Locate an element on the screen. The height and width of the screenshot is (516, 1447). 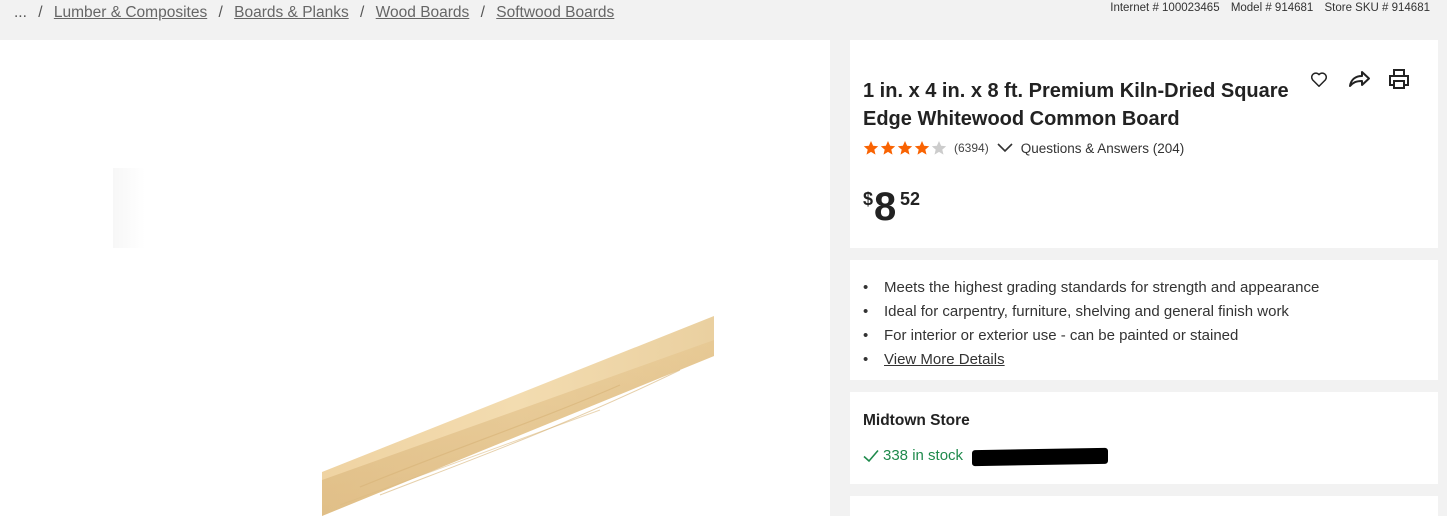
breadcrumb-lumber-composites: Lumber & Composites is located at coordinates (130, 12).